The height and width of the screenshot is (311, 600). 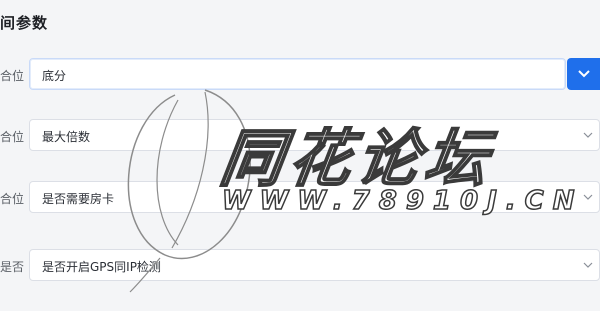 What do you see at coordinates (12, 267) in the screenshot?
I see `field-label: 是否` at bounding box center [12, 267].